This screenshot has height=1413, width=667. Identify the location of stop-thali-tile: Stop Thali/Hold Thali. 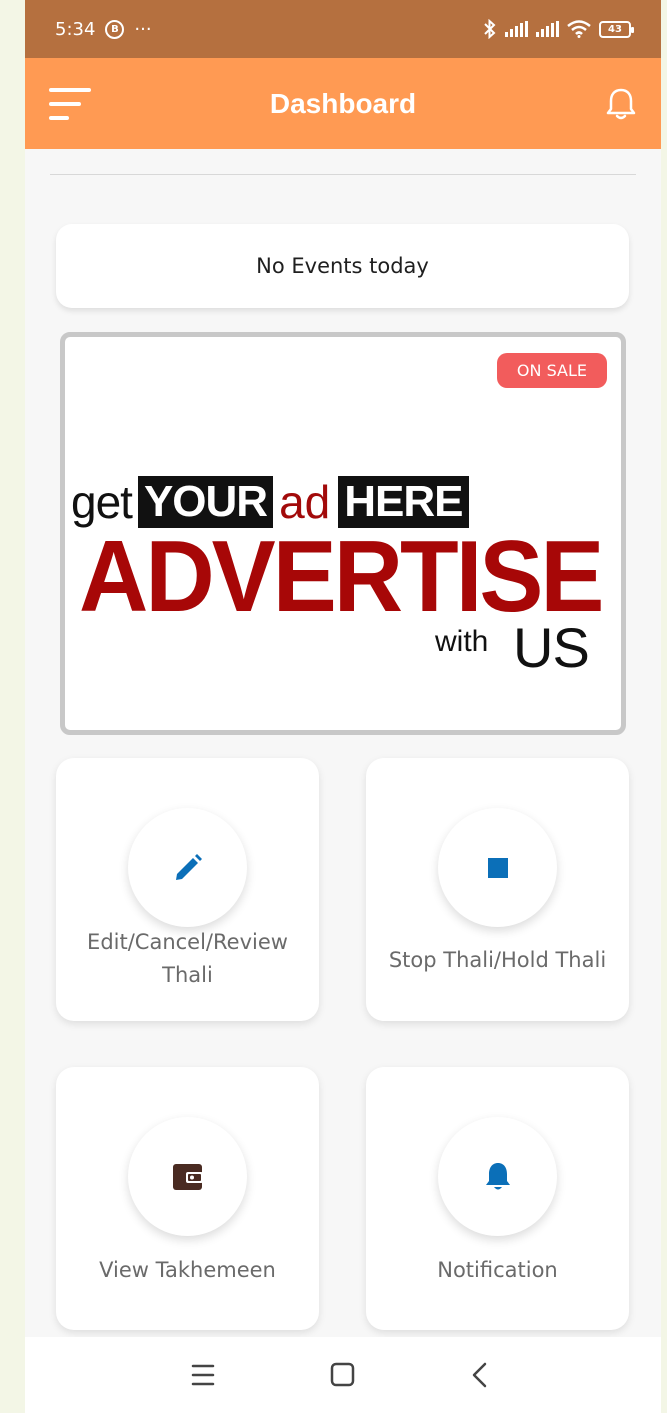
(497, 889).